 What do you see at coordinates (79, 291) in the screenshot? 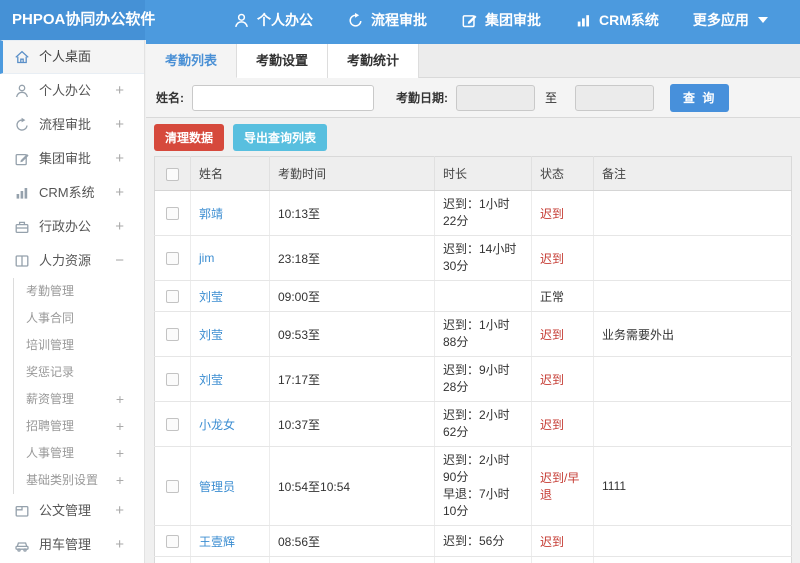
I see `sidebar-subitem-attendance-management: 考勤管理` at bounding box center [79, 291].